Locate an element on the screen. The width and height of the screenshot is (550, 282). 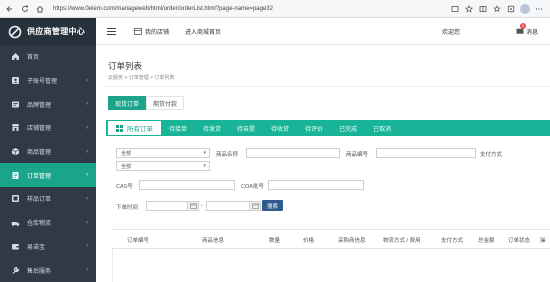
sample-icon is located at coordinates (15, 199).